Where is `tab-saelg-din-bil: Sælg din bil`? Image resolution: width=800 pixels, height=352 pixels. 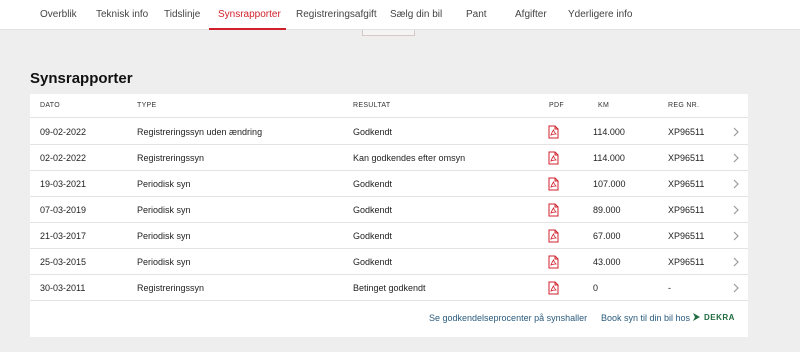 tab-saelg-din-bil: Sælg din bil is located at coordinates (416, 14).